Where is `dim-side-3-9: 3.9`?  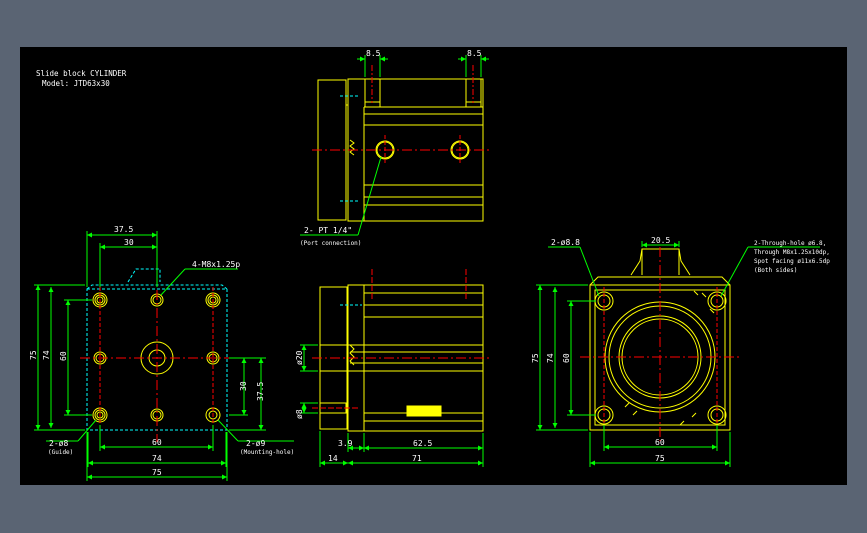 dim-side-3-9: 3.9 is located at coordinates (345, 443).